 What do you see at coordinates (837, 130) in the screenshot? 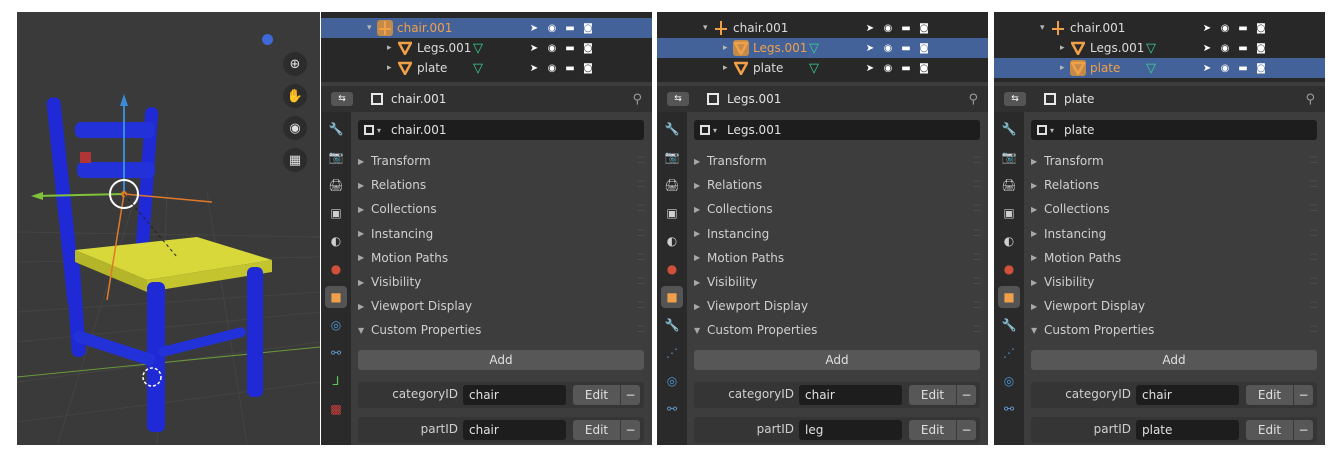
I see `object-name-field: ▾ Legs.001` at bounding box center [837, 130].